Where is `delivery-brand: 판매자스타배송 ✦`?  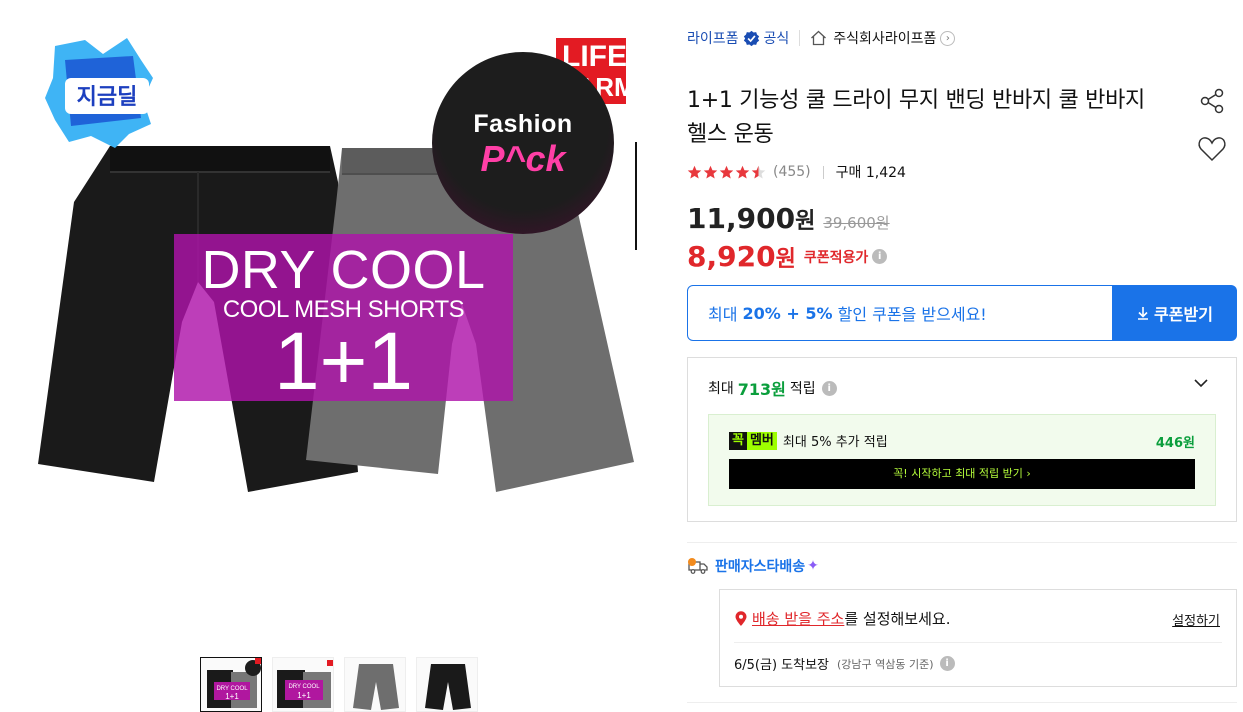
delivery-brand: 판매자스타배송 ✦ is located at coordinates (753, 566).